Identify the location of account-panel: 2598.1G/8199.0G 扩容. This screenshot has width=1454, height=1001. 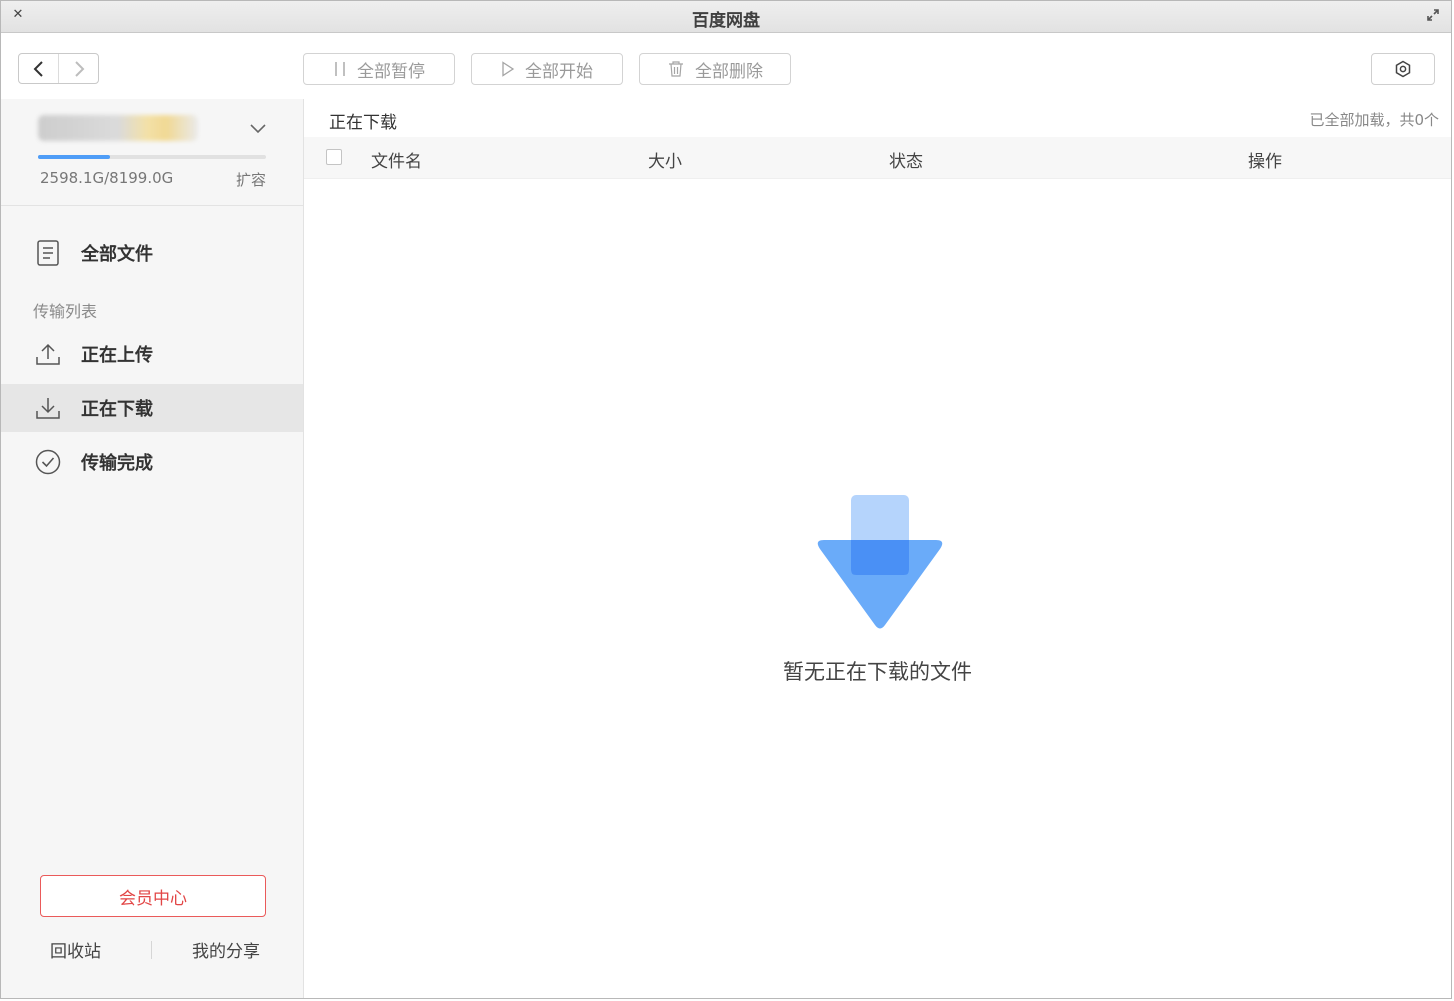
(152, 152).